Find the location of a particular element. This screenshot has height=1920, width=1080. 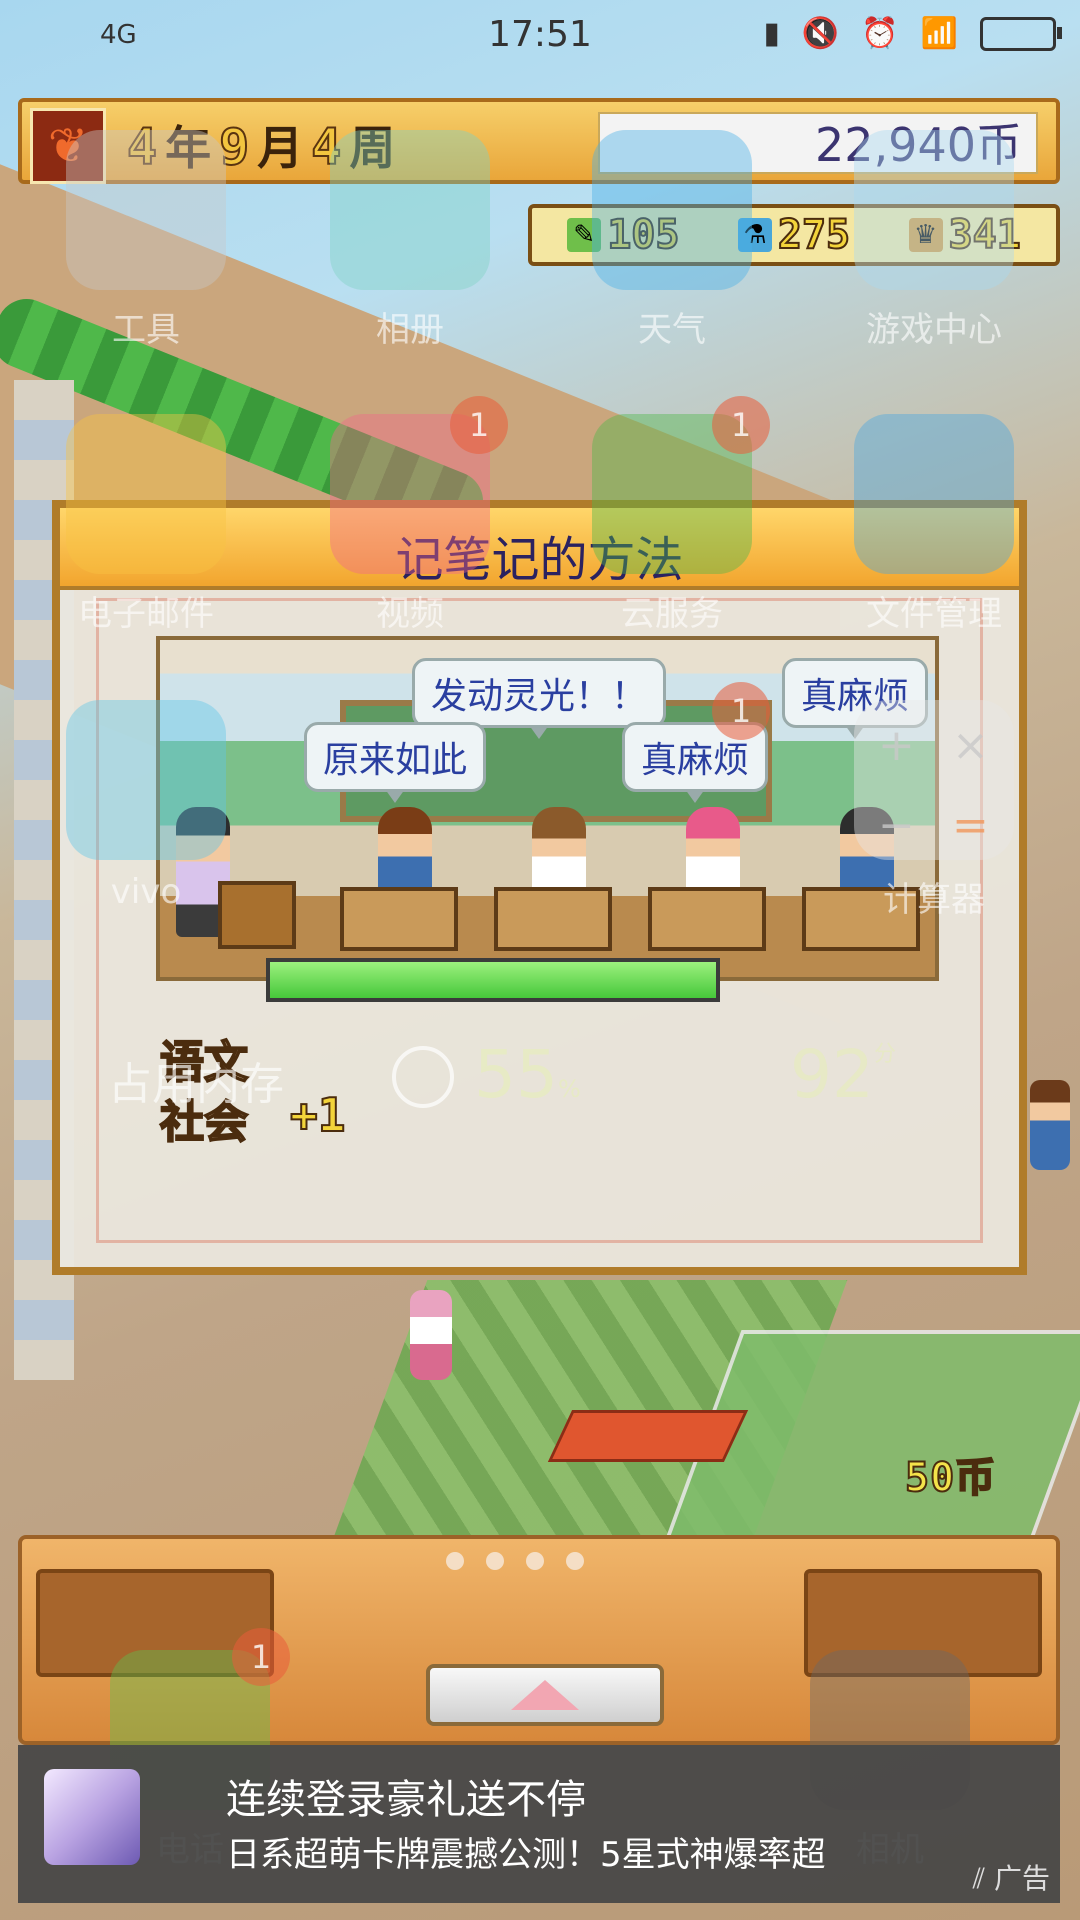

month-number: 9 is located at coordinates (234, 147).